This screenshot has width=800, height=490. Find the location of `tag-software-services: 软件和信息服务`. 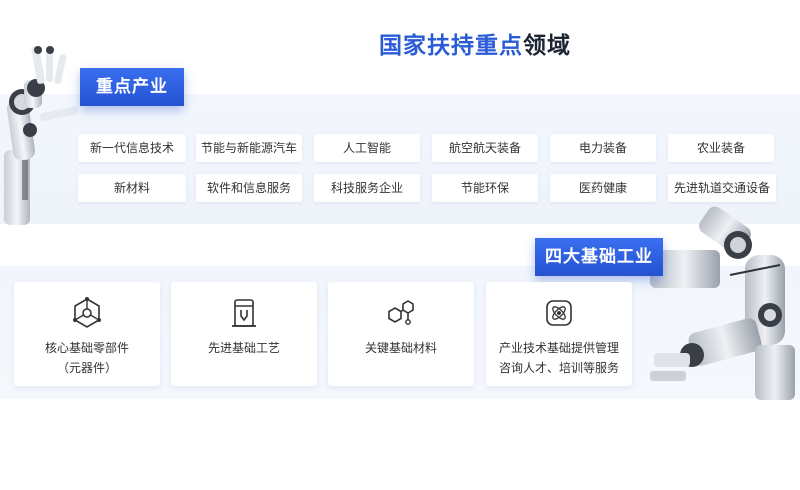

tag-software-services: 软件和信息服务 is located at coordinates (249, 188).